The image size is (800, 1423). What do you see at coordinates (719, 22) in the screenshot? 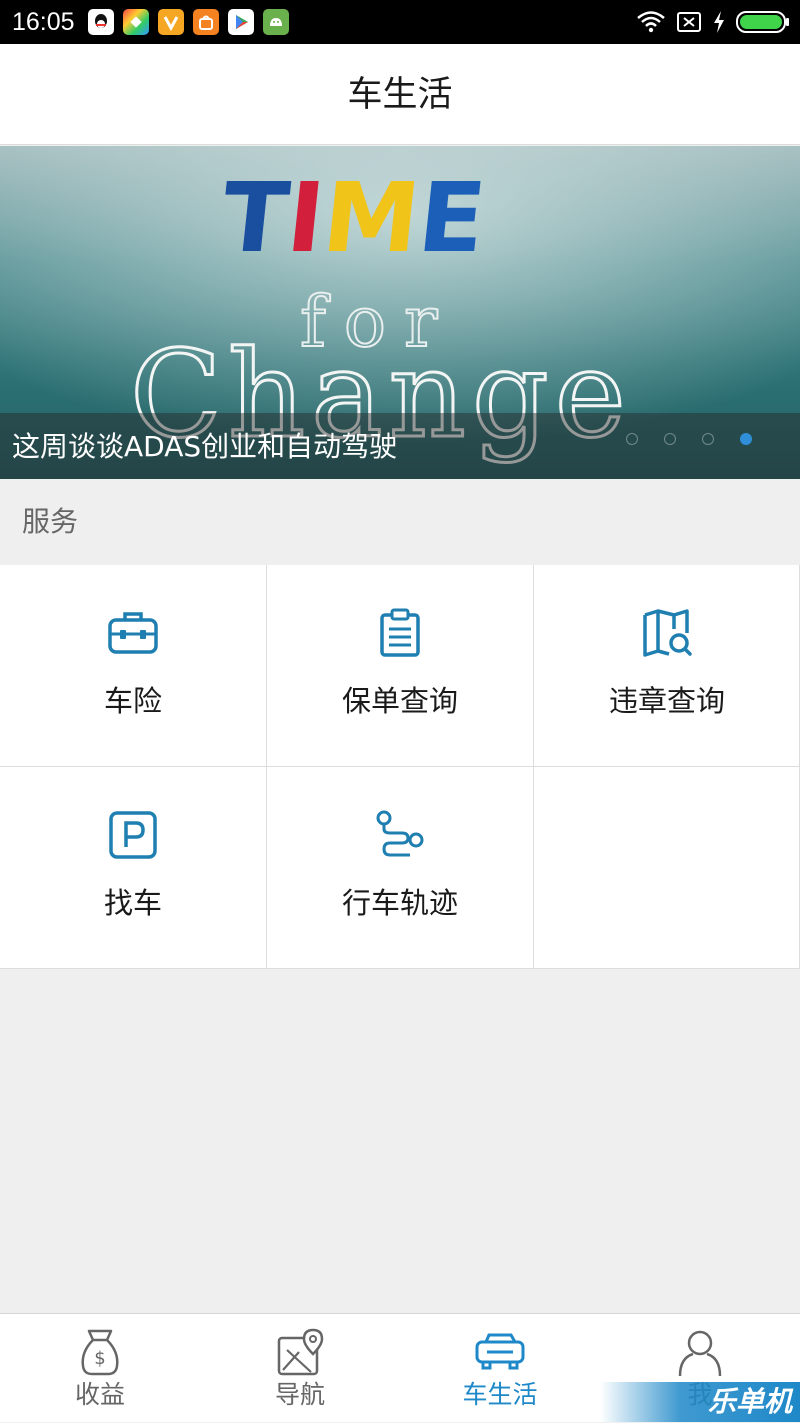
I see `charging-icon` at bounding box center [719, 22].